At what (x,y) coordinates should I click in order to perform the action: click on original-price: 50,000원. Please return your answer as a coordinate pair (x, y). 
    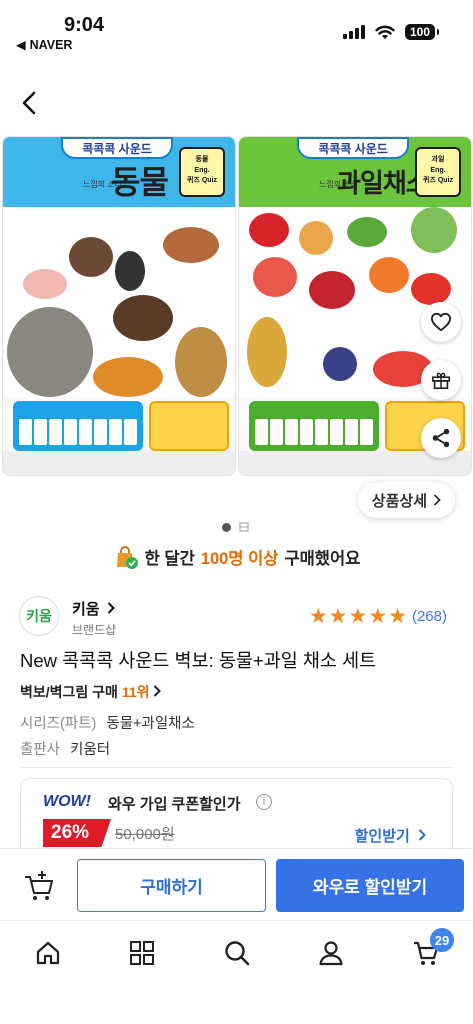
    Looking at the image, I should click on (145, 834).